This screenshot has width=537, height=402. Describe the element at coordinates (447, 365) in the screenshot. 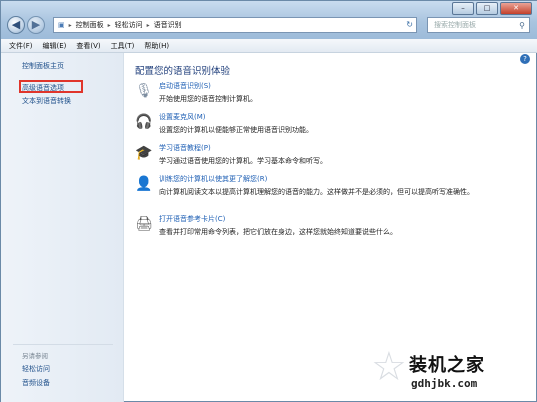

I see `watermark-name: 装机之家` at that location.